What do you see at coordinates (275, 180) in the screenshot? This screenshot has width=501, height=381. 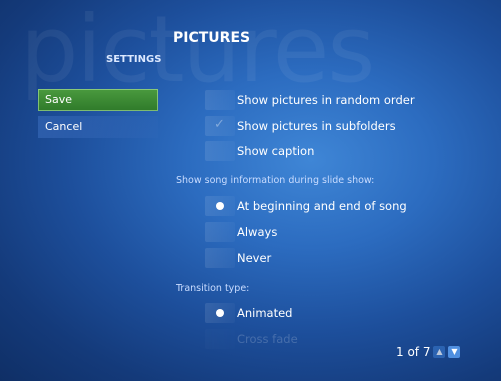 I see `song-info-group-label: Show song information during slide show:` at bounding box center [275, 180].